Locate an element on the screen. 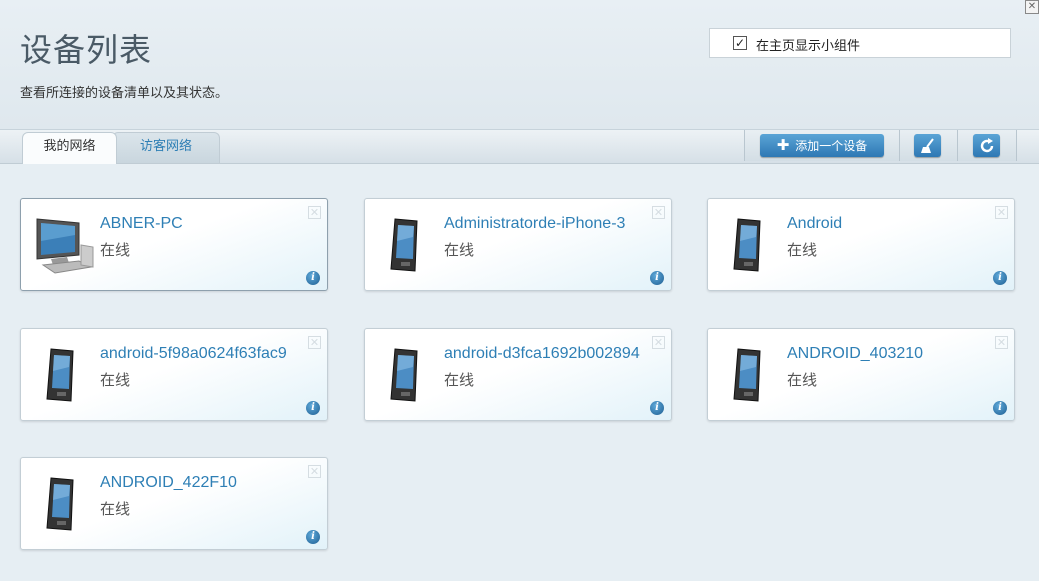 The width and height of the screenshot is (1039, 581). show-widget-option: ✓ 在主页显示小组件 is located at coordinates (860, 43).